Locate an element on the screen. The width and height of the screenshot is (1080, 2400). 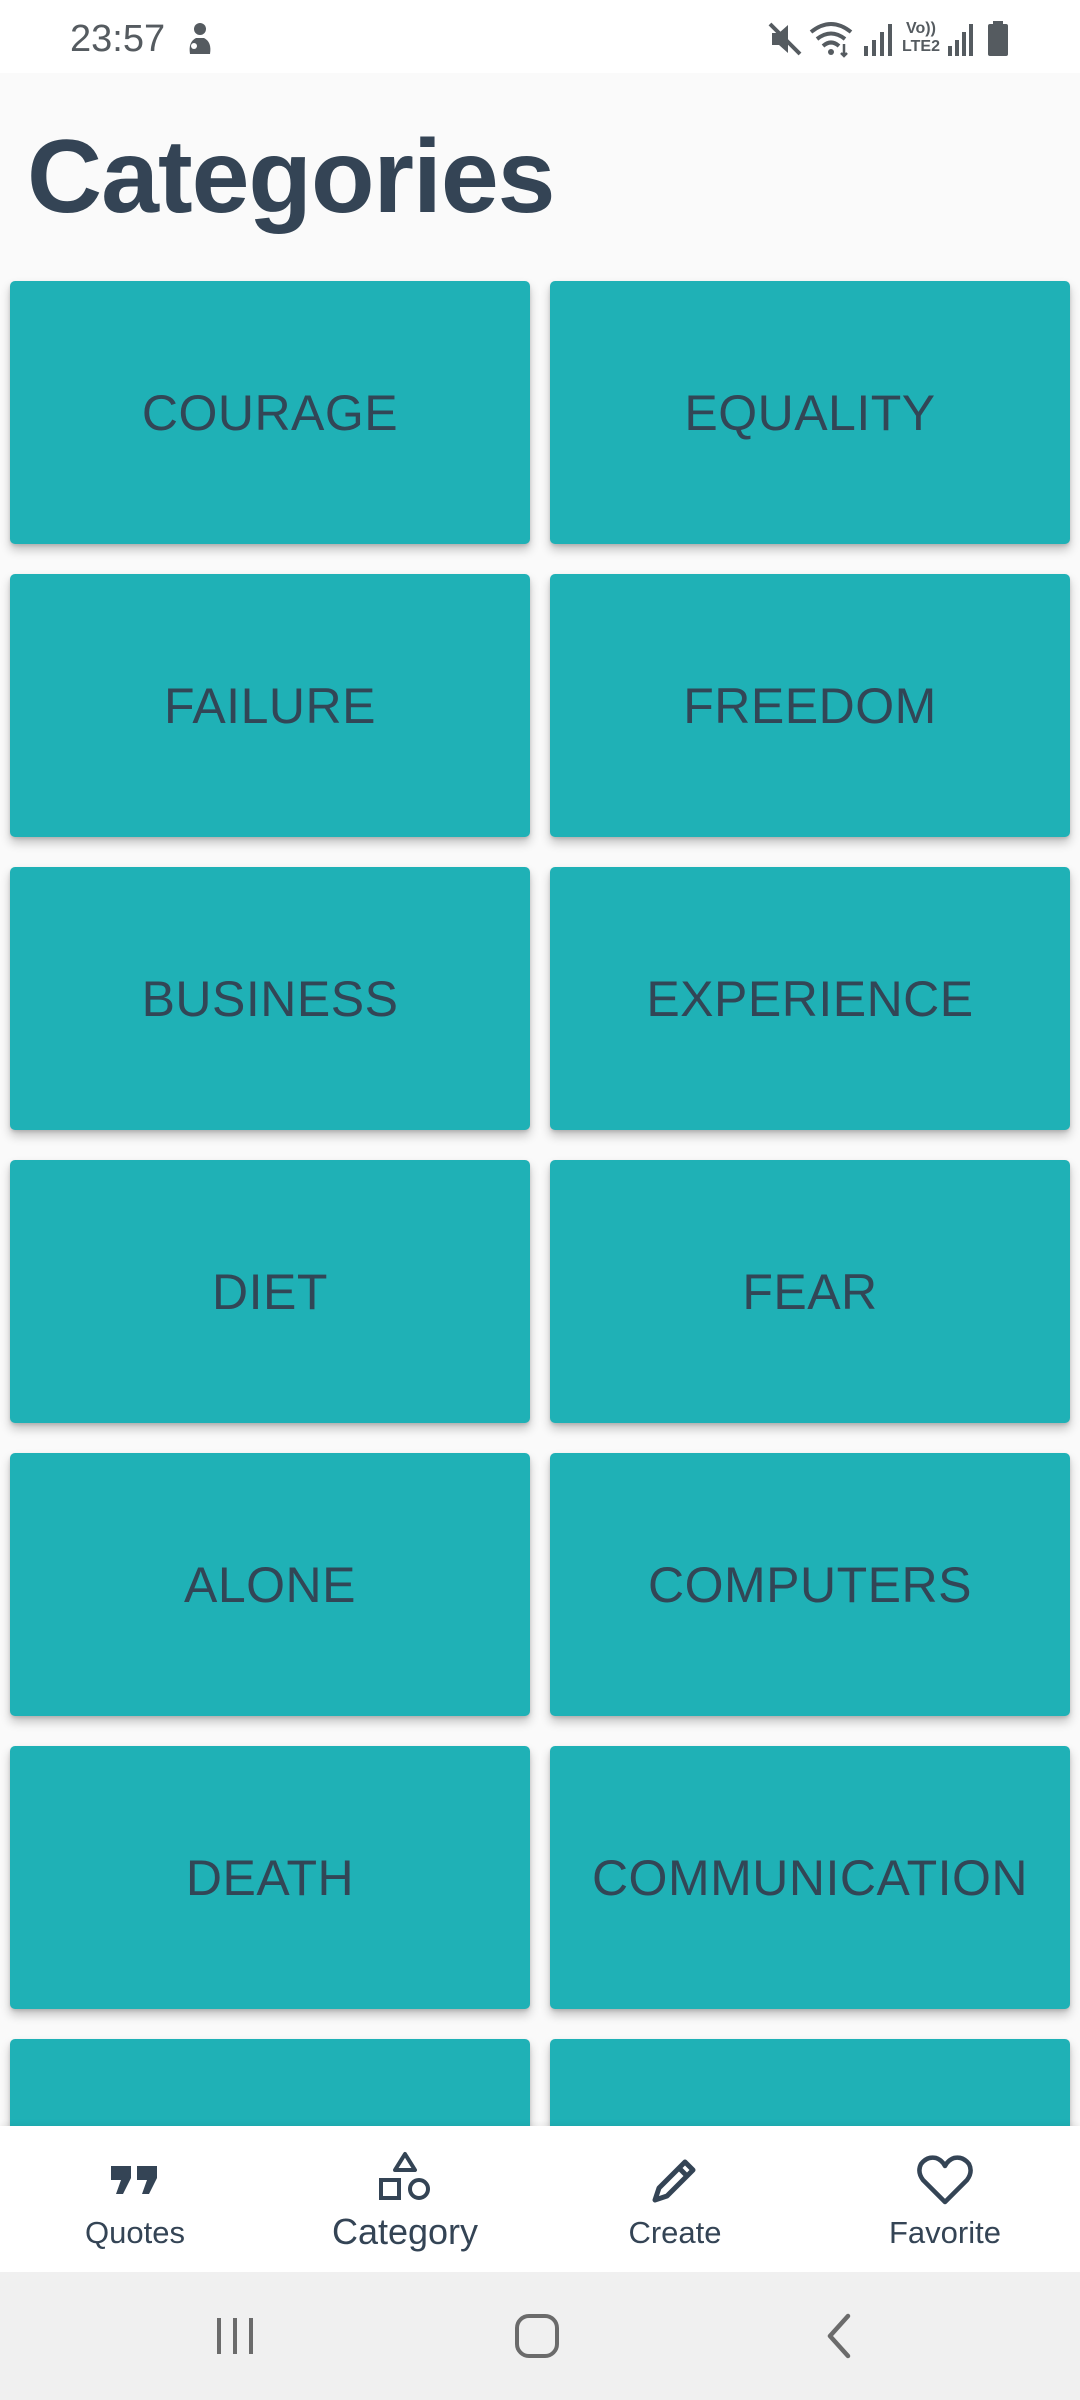
category-tile-fear: FEAR is located at coordinates (810, 1291).